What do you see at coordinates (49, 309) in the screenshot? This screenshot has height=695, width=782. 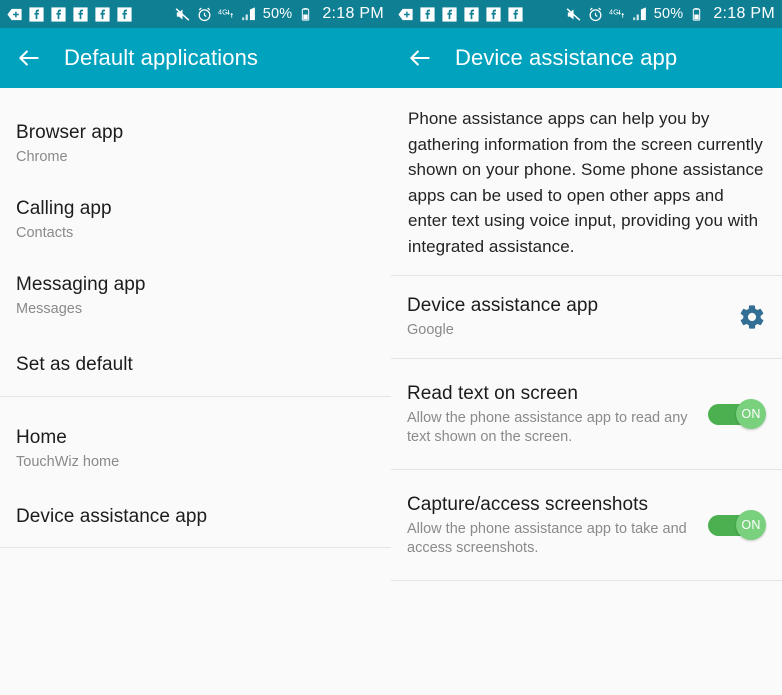 I see `list-item-subtitle: Messages` at bounding box center [49, 309].